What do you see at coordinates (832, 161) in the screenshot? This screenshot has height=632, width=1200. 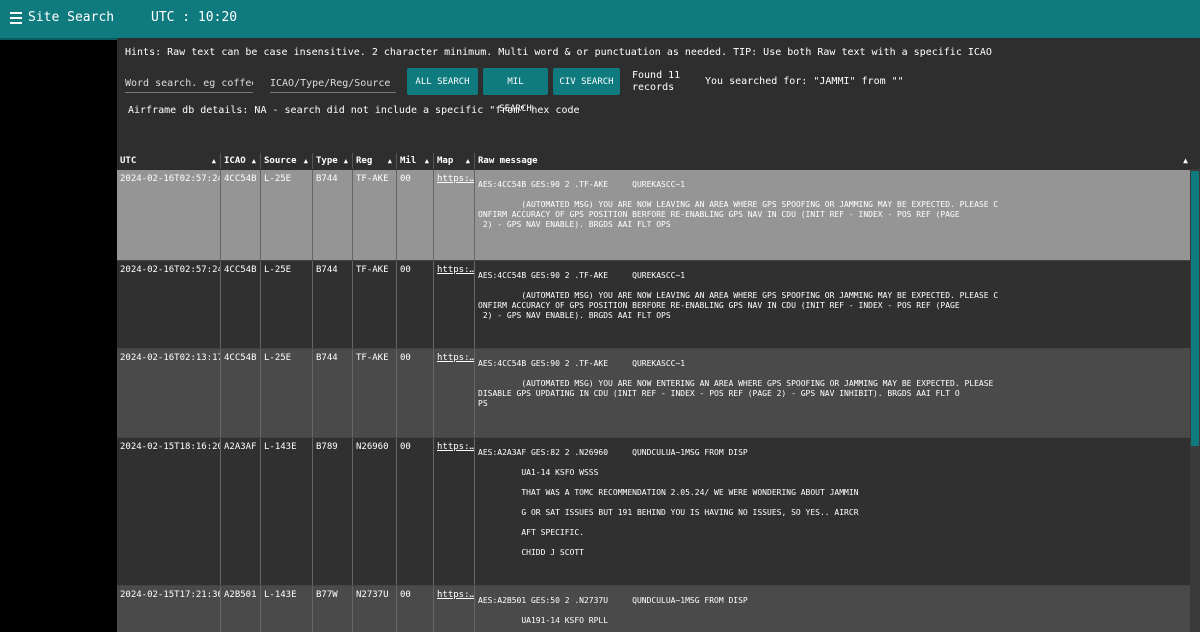 I see `col-raw-message: Raw message` at bounding box center [832, 161].